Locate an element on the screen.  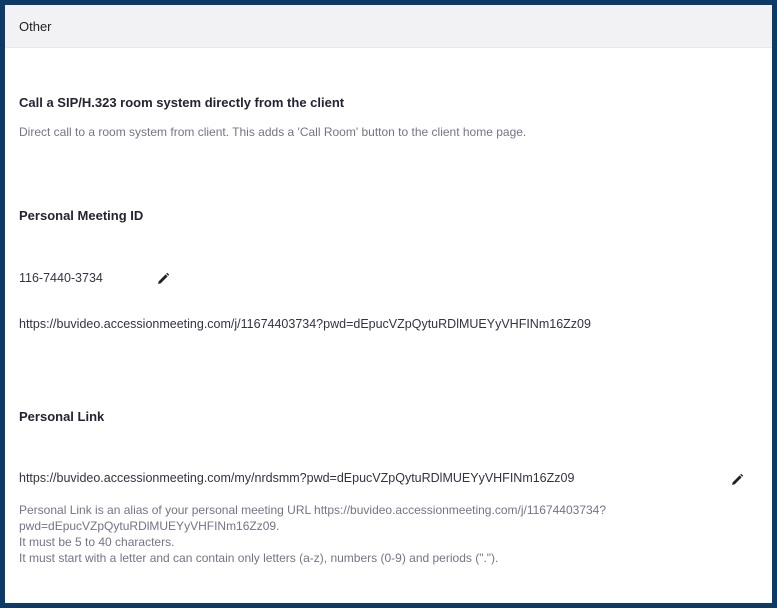
pmi-value: 116-7440-3734 is located at coordinates (61, 278).